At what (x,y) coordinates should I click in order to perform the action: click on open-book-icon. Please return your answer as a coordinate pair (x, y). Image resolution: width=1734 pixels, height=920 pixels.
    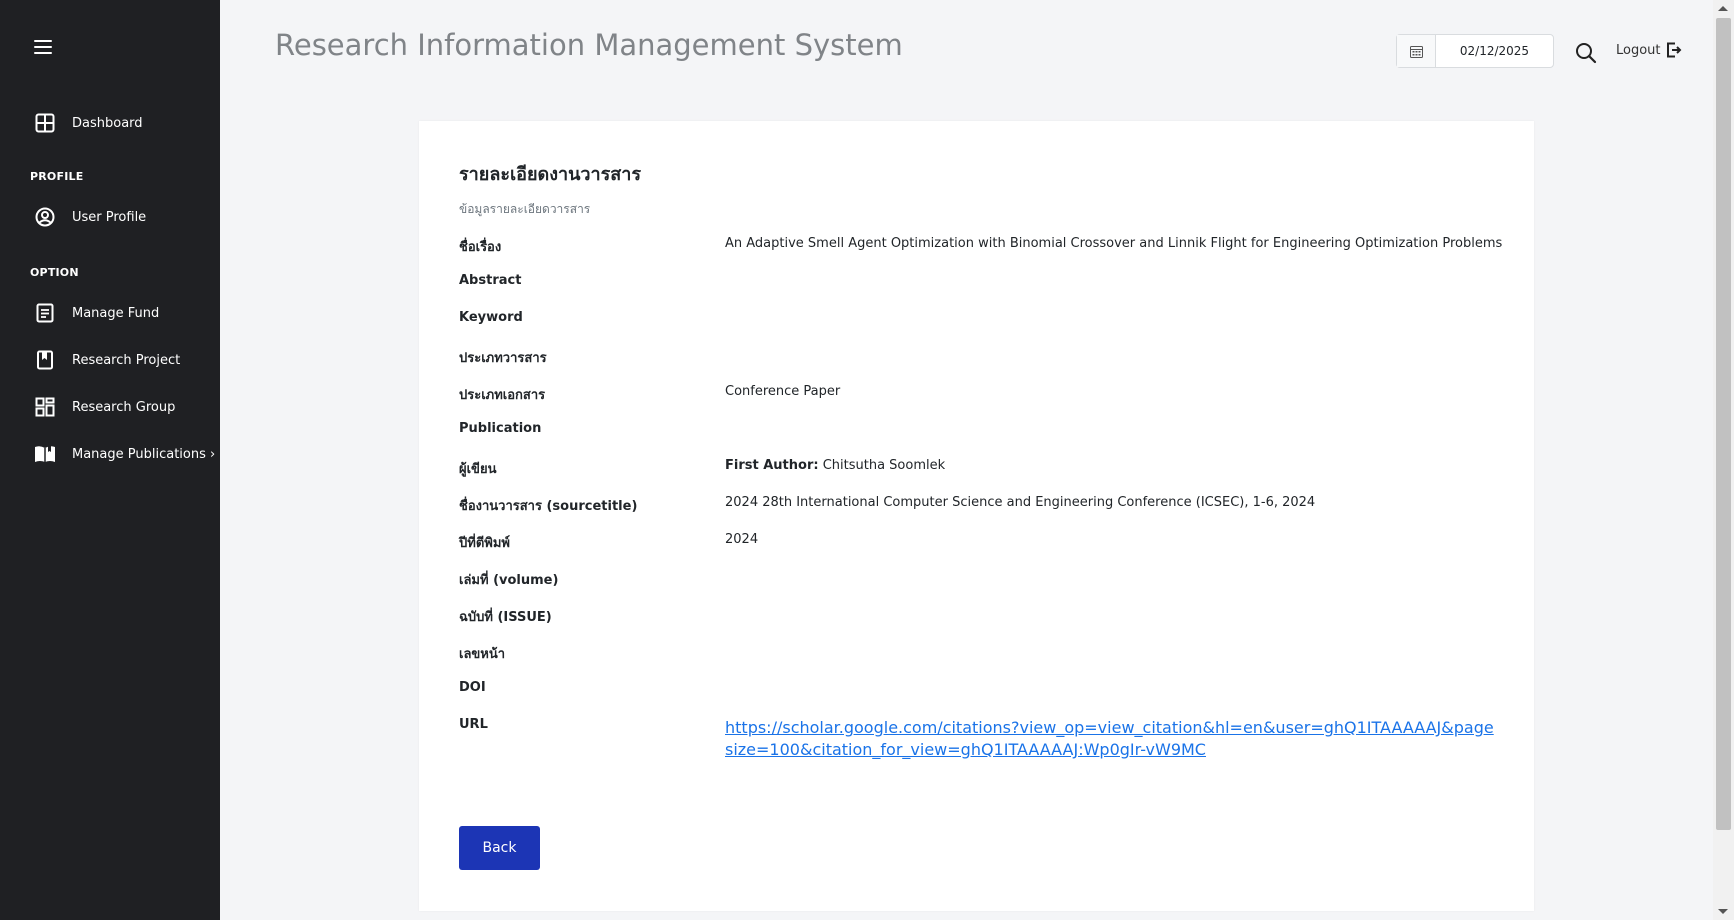
    Looking at the image, I should click on (45, 454).